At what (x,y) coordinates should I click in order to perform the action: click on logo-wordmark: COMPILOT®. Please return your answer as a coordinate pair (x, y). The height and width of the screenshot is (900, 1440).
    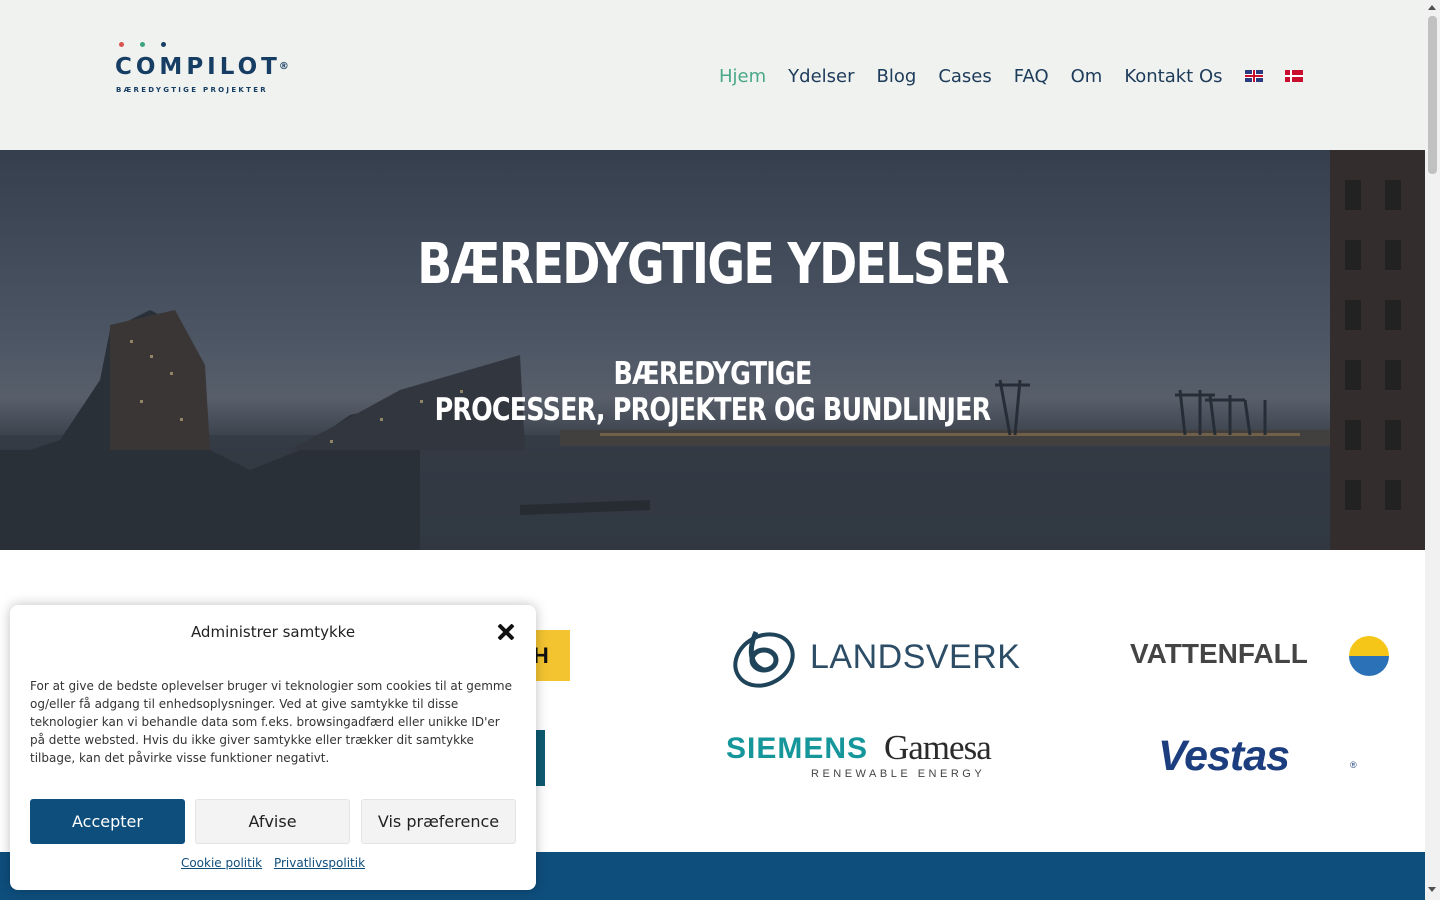
    Looking at the image, I should click on (202, 67).